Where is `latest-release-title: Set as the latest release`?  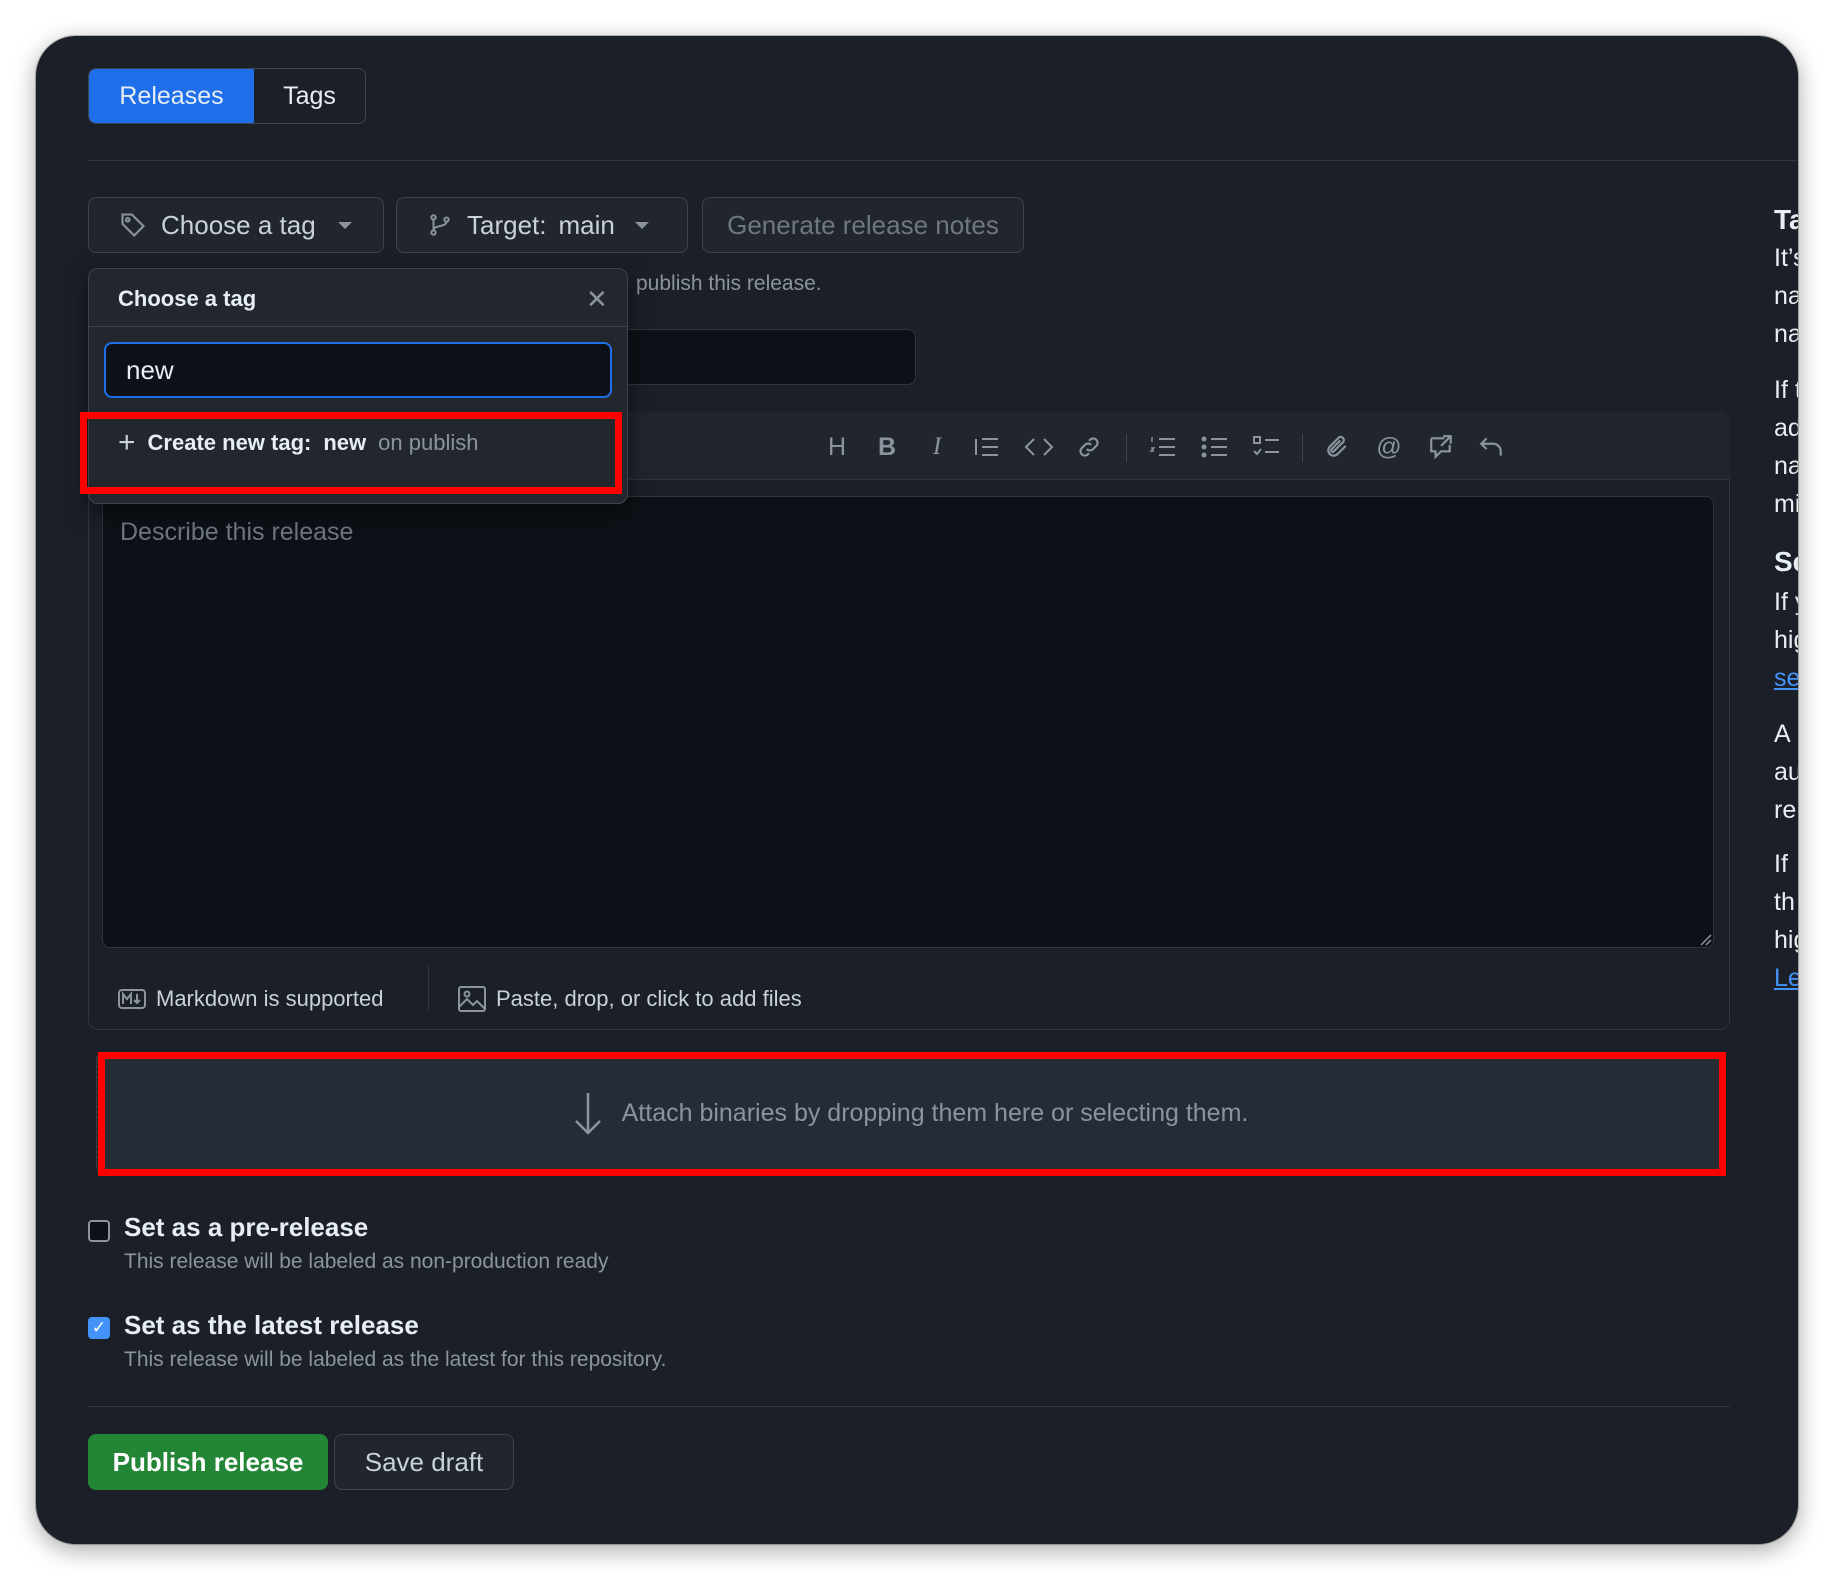 latest-release-title: Set as the latest release is located at coordinates (271, 1325).